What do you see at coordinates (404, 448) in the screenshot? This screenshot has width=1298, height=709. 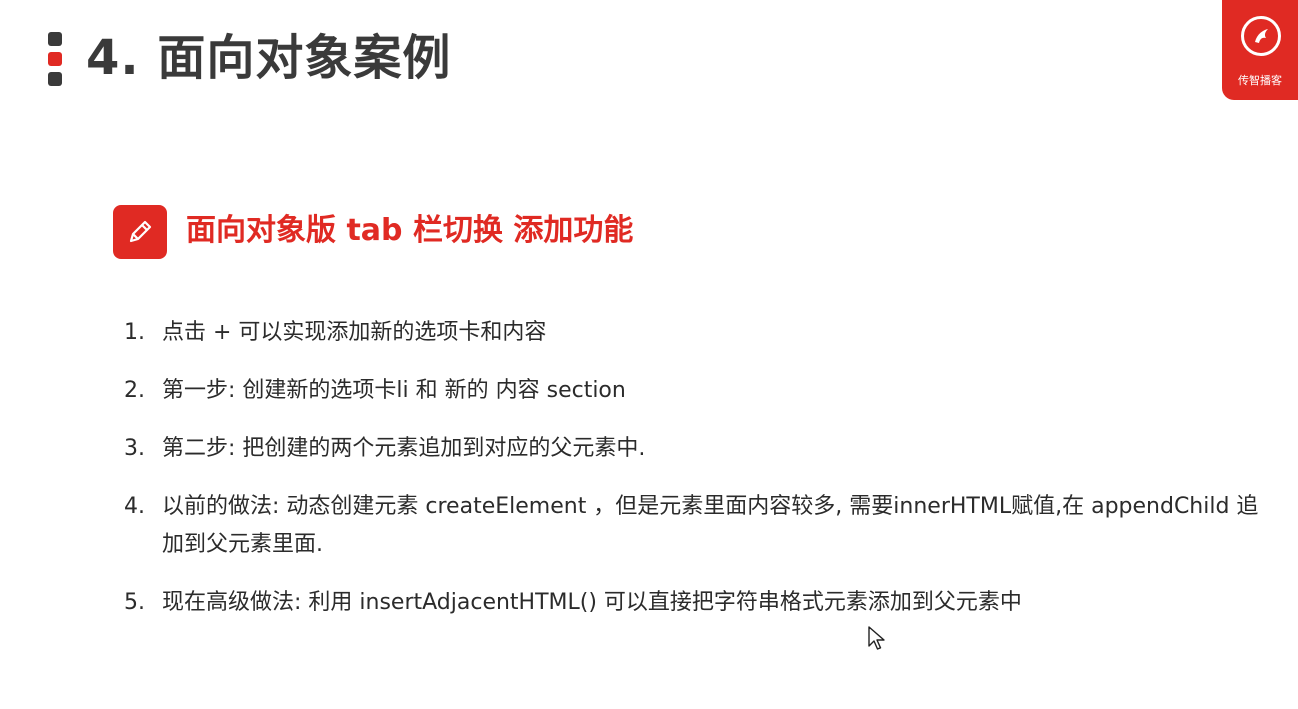 I see `list-item-text: 第二步: 把创建的两个元素追加到对应的父元素中.` at bounding box center [404, 448].